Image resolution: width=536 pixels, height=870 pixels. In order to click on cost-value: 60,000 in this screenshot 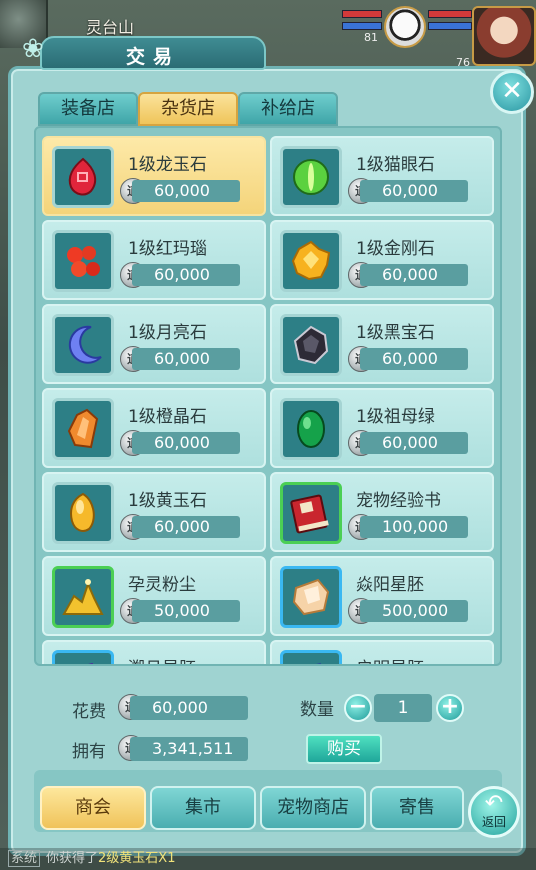, I will do `click(189, 708)`.